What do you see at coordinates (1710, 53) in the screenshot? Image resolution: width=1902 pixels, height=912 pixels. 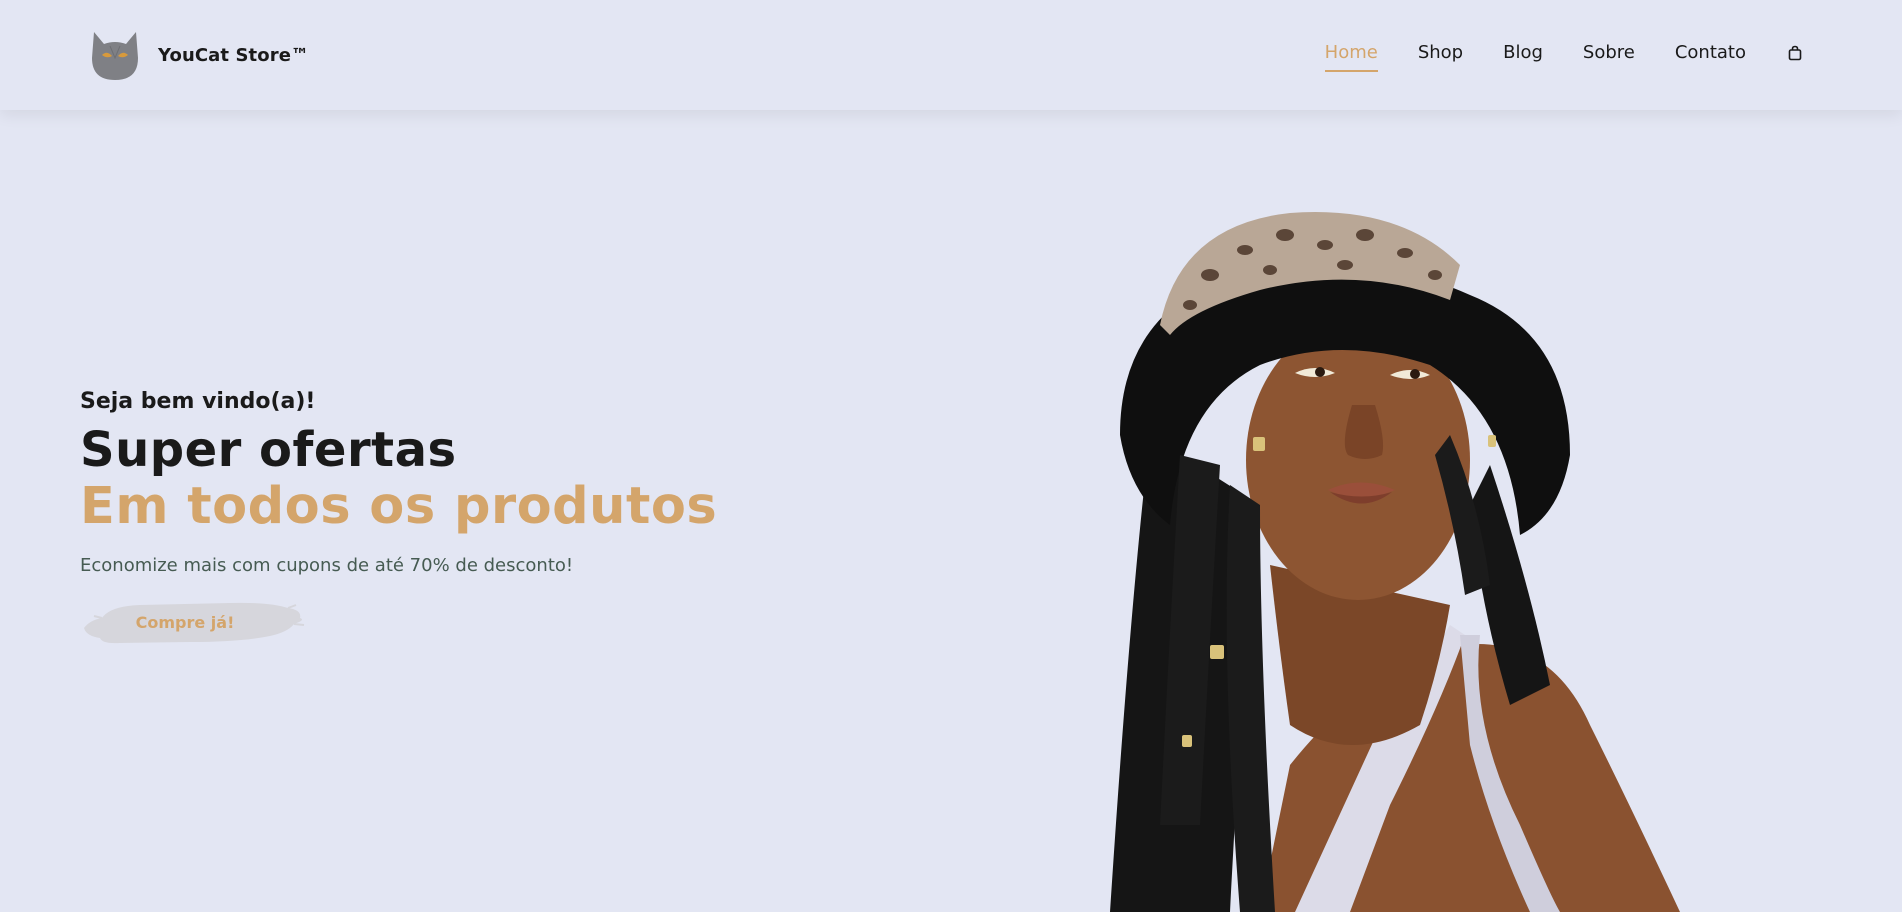 I see `nav-item-contato: Contato` at bounding box center [1710, 53].